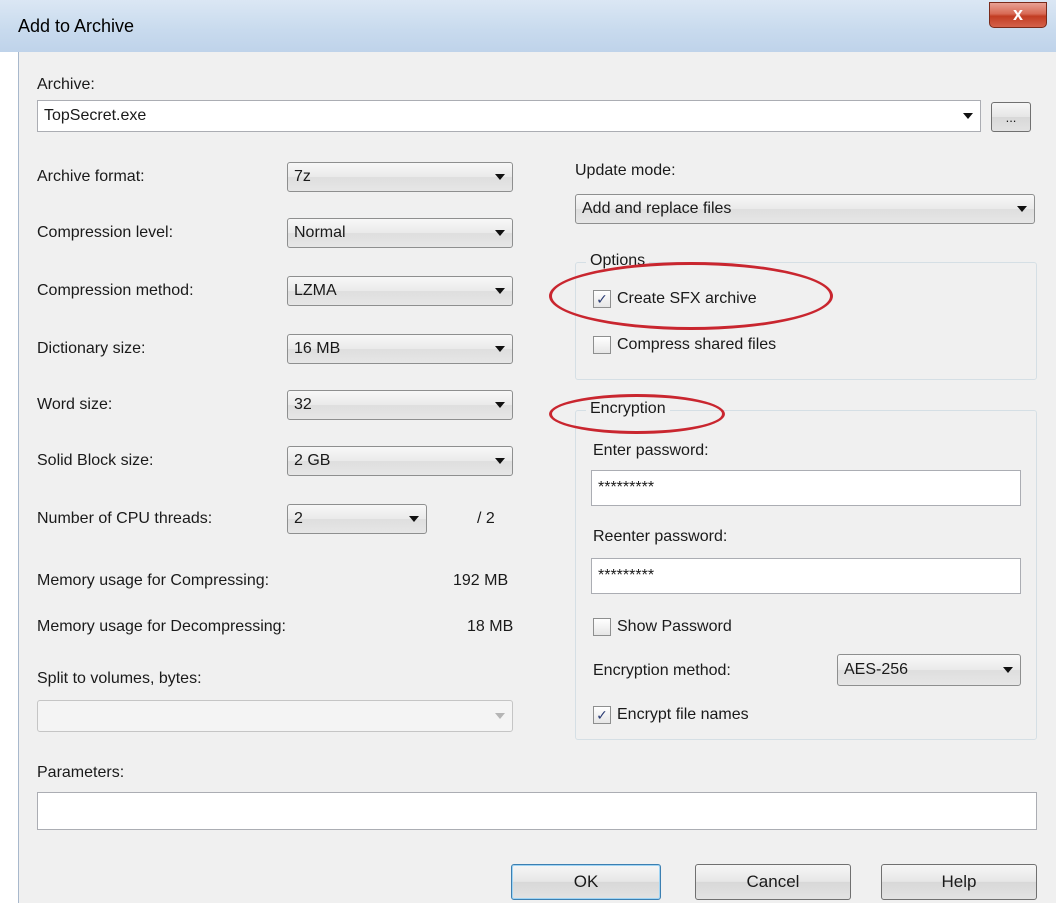 This screenshot has height=903, width=1056. Describe the element at coordinates (400, 349) in the screenshot. I see `dictionary-size-combo: 16 MB` at that location.